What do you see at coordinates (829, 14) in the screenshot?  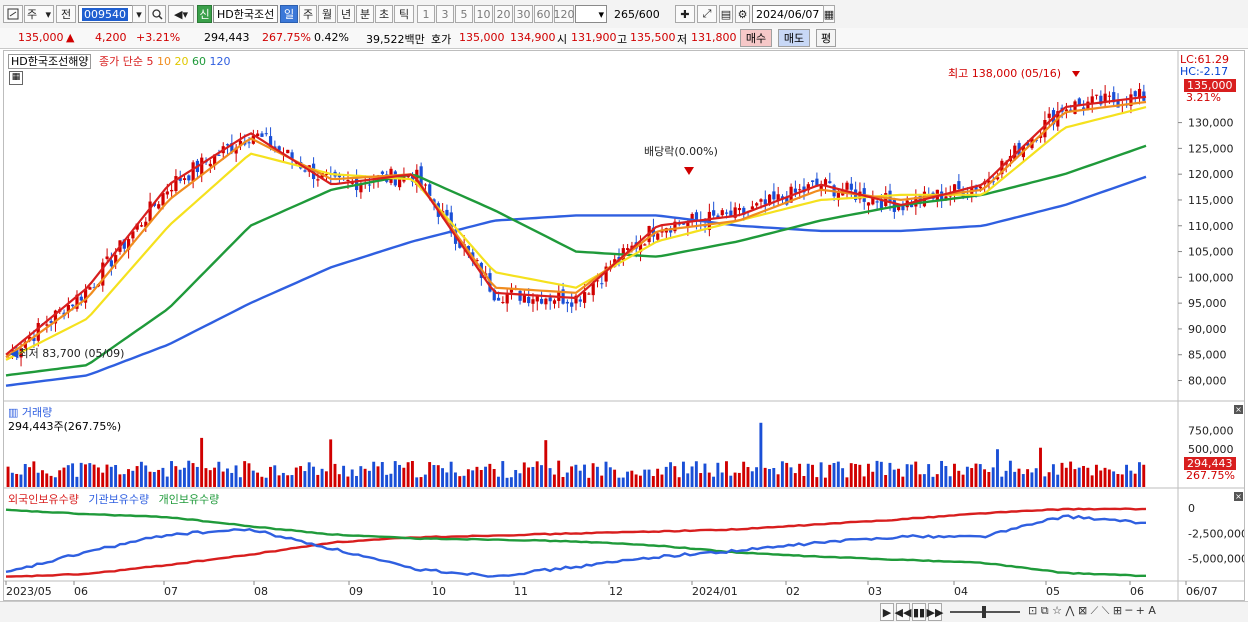 I see `calendar-icon: ▦` at bounding box center [829, 14].